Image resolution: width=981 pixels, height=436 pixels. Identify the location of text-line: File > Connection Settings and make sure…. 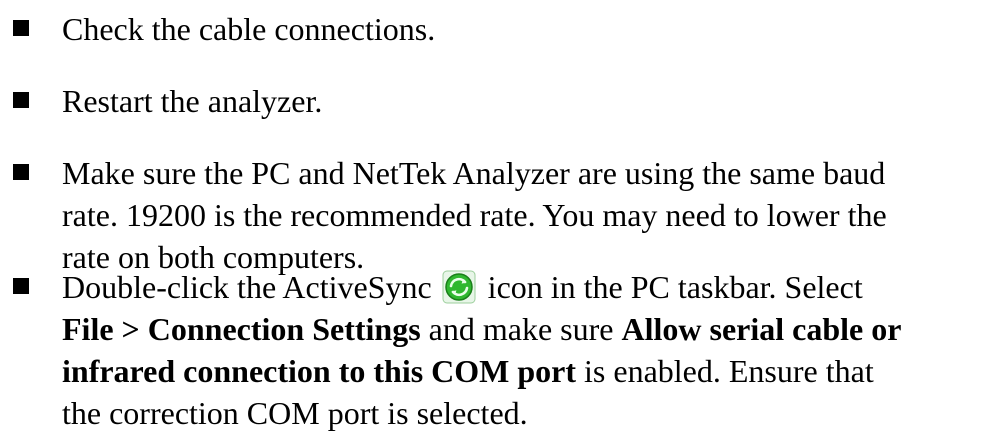
(519, 329).